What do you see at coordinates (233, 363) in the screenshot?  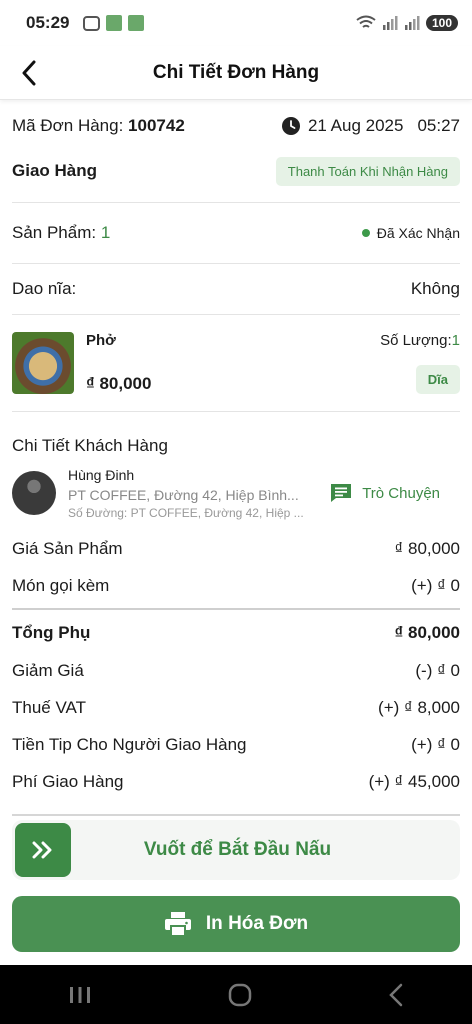 I see `item-info: Phở ₫ 80,000` at bounding box center [233, 363].